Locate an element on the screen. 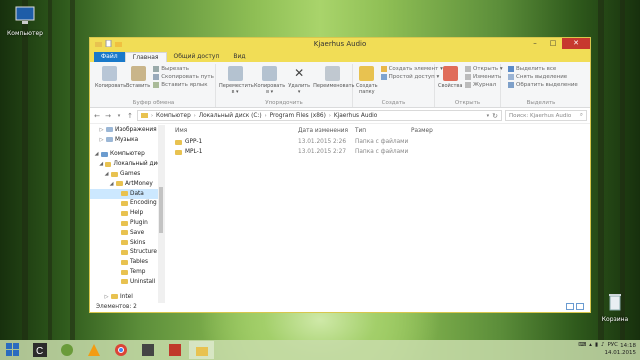  nav-tree-item: Tables is located at coordinates (127, 262).